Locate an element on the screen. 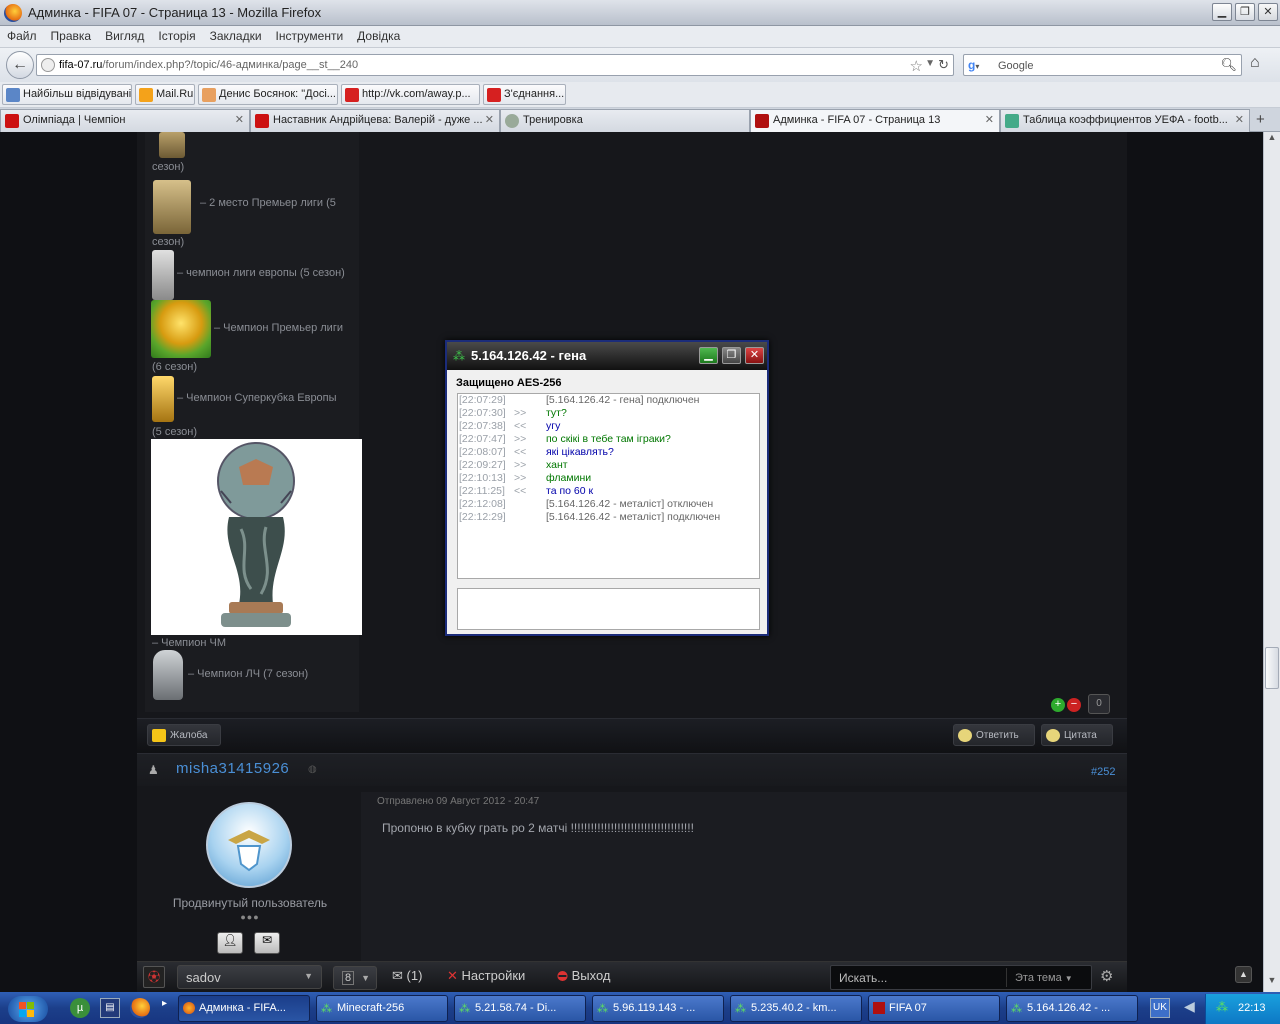  post-number-link: #252 is located at coordinates (1103, 772).